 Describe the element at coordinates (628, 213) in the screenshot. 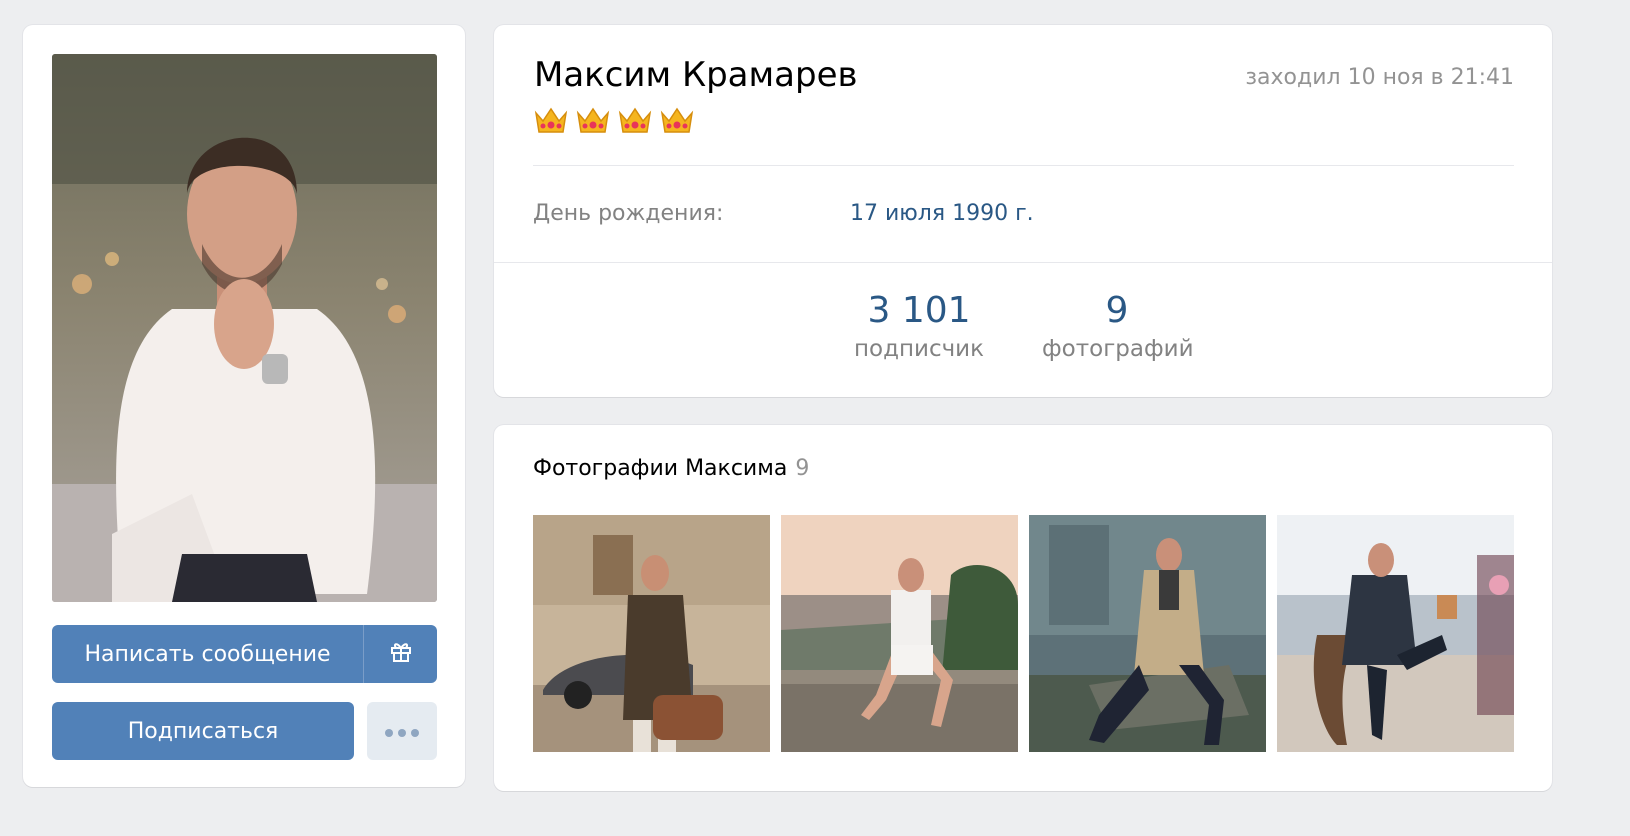

I see `birthday-label: День рождения:` at that location.